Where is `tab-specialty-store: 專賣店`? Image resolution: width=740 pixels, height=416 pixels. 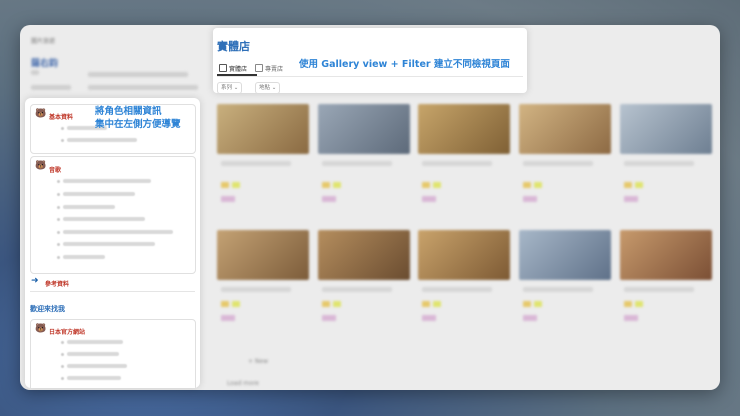
tab-specialty-store: 專賣店 is located at coordinates (269, 68).